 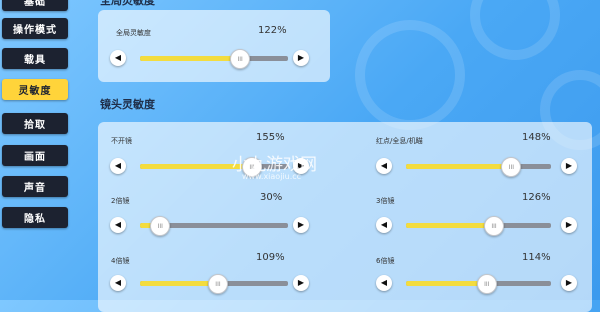 What do you see at coordinates (270, 137) in the screenshot?
I see `slider-value: 155%` at bounding box center [270, 137].